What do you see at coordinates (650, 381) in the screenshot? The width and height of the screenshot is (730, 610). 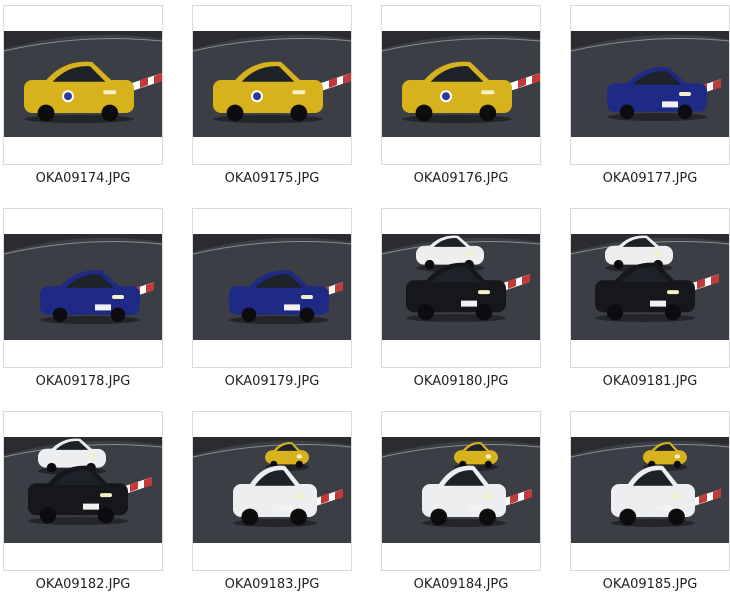 I see `thumbnail-filename: OKA09181.JPG` at bounding box center [650, 381].